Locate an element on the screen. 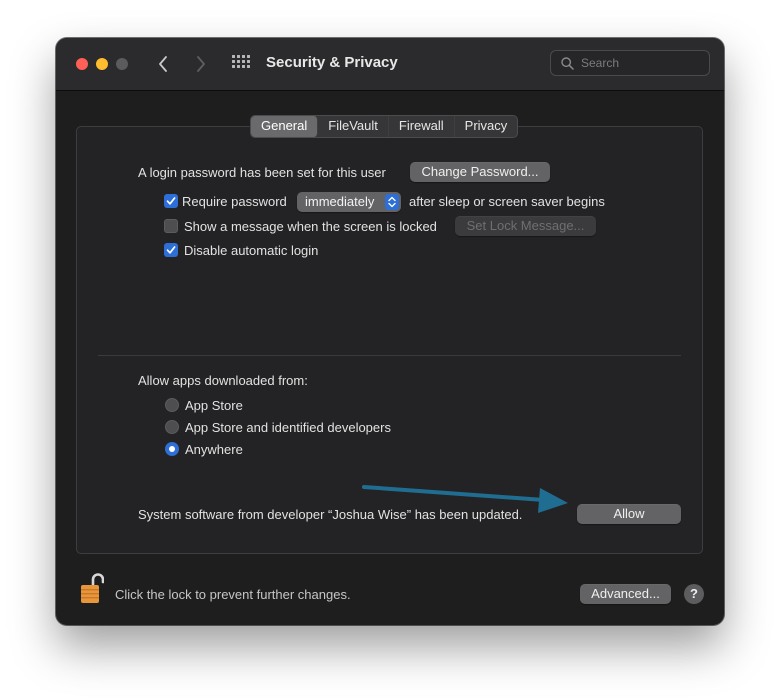  allow-button: Allow is located at coordinates (629, 514).